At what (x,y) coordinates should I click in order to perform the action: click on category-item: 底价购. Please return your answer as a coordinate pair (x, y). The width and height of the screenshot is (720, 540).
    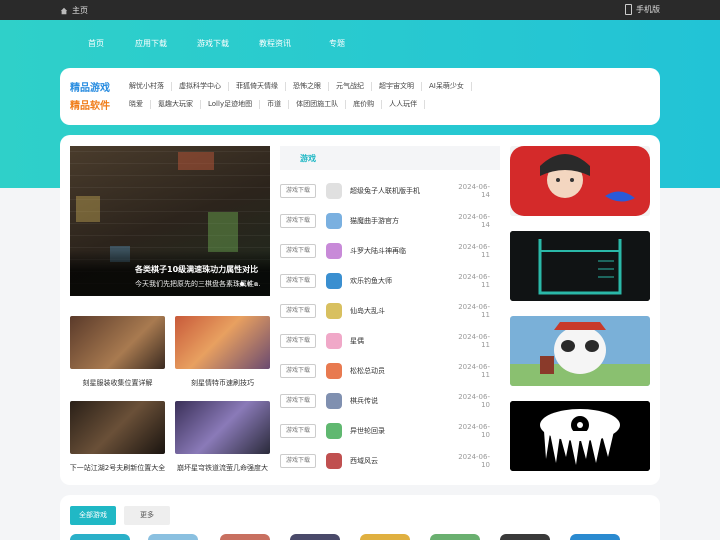
    Looking at the image, I should click on (364, 104).